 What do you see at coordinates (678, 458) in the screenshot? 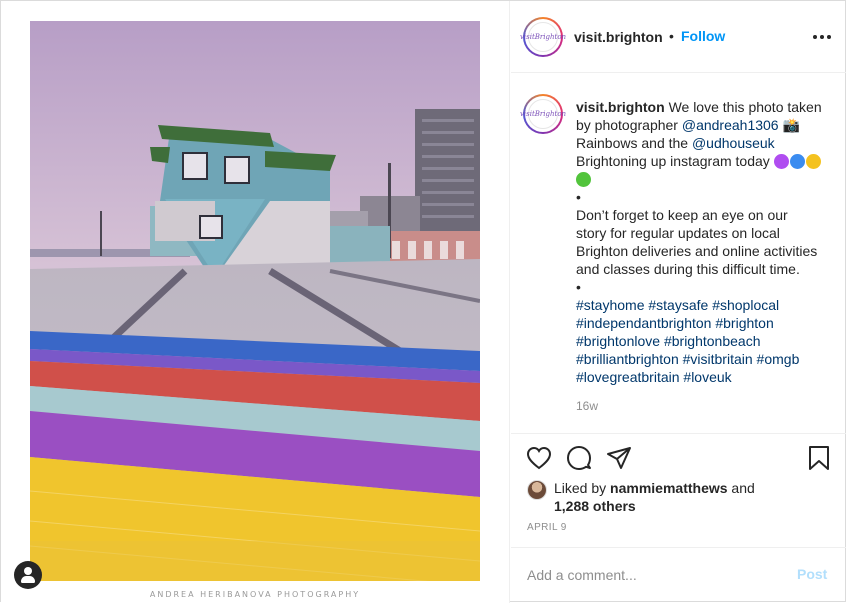
I see `action-bar` at bounding box center [678, 458].